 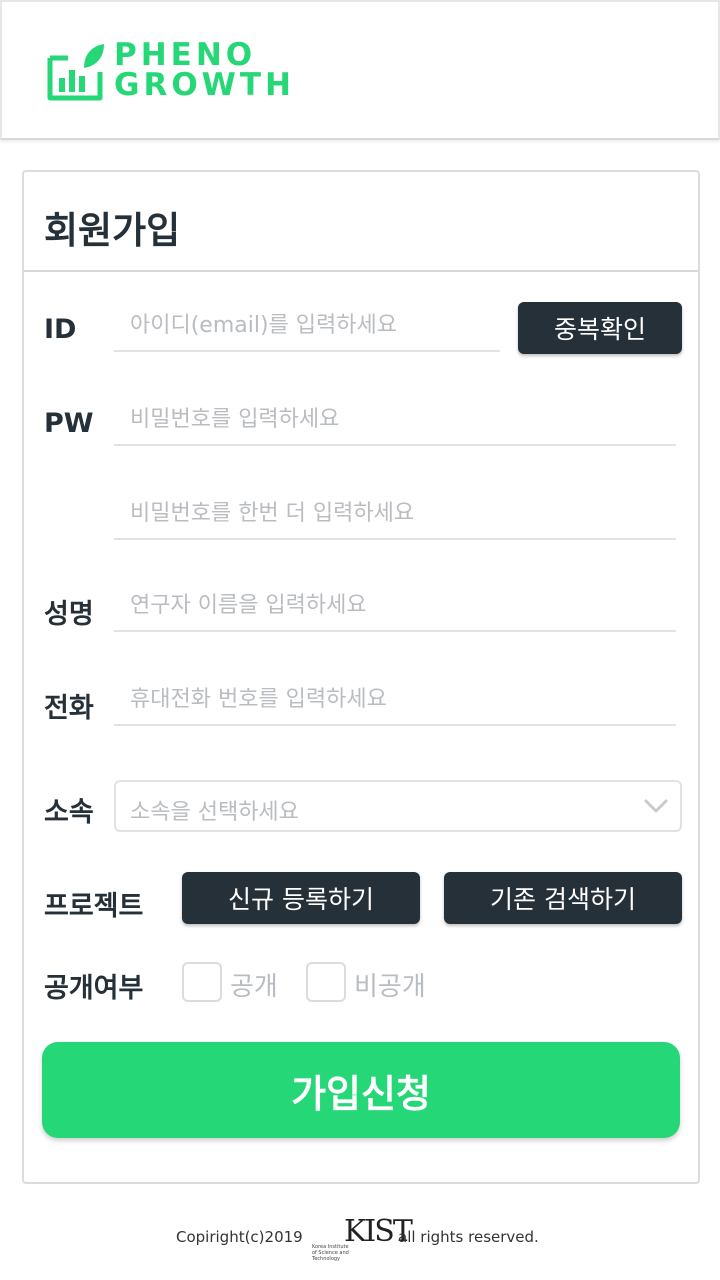 I want to click on logo-line-1: PHENO, so click(x=185, y=55).